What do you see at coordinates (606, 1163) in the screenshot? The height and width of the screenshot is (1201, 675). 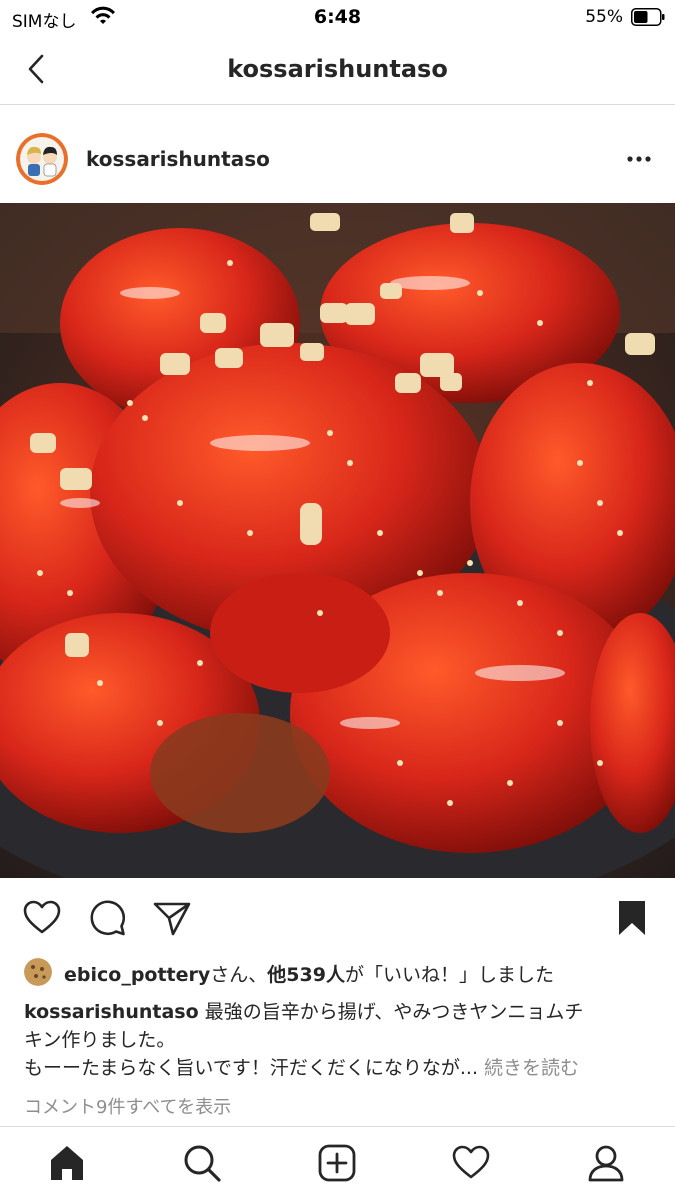 I see `profile-icon` at bounding box center [606, 1163].